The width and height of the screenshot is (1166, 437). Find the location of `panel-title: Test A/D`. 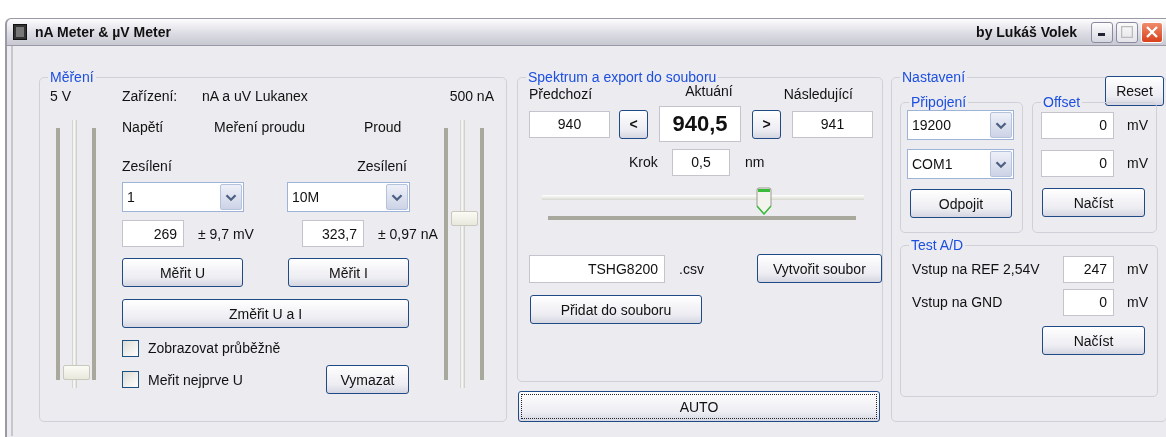

panel-title: Test A/D is located at coordinates (937, 245).